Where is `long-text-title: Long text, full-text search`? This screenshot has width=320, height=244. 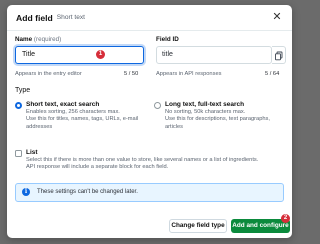
long-text-title: Long text, full-text search is located at coordinates (205, 104).